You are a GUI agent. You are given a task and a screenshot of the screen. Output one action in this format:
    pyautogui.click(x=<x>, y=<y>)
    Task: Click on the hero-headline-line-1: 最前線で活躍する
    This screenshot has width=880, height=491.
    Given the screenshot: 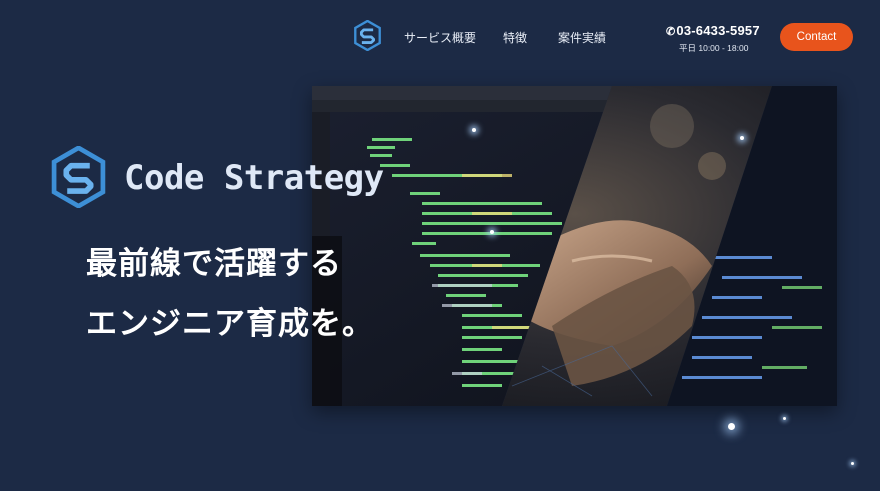 What is the action you would take?
    pyautogui.click(x=214, y=264)
    